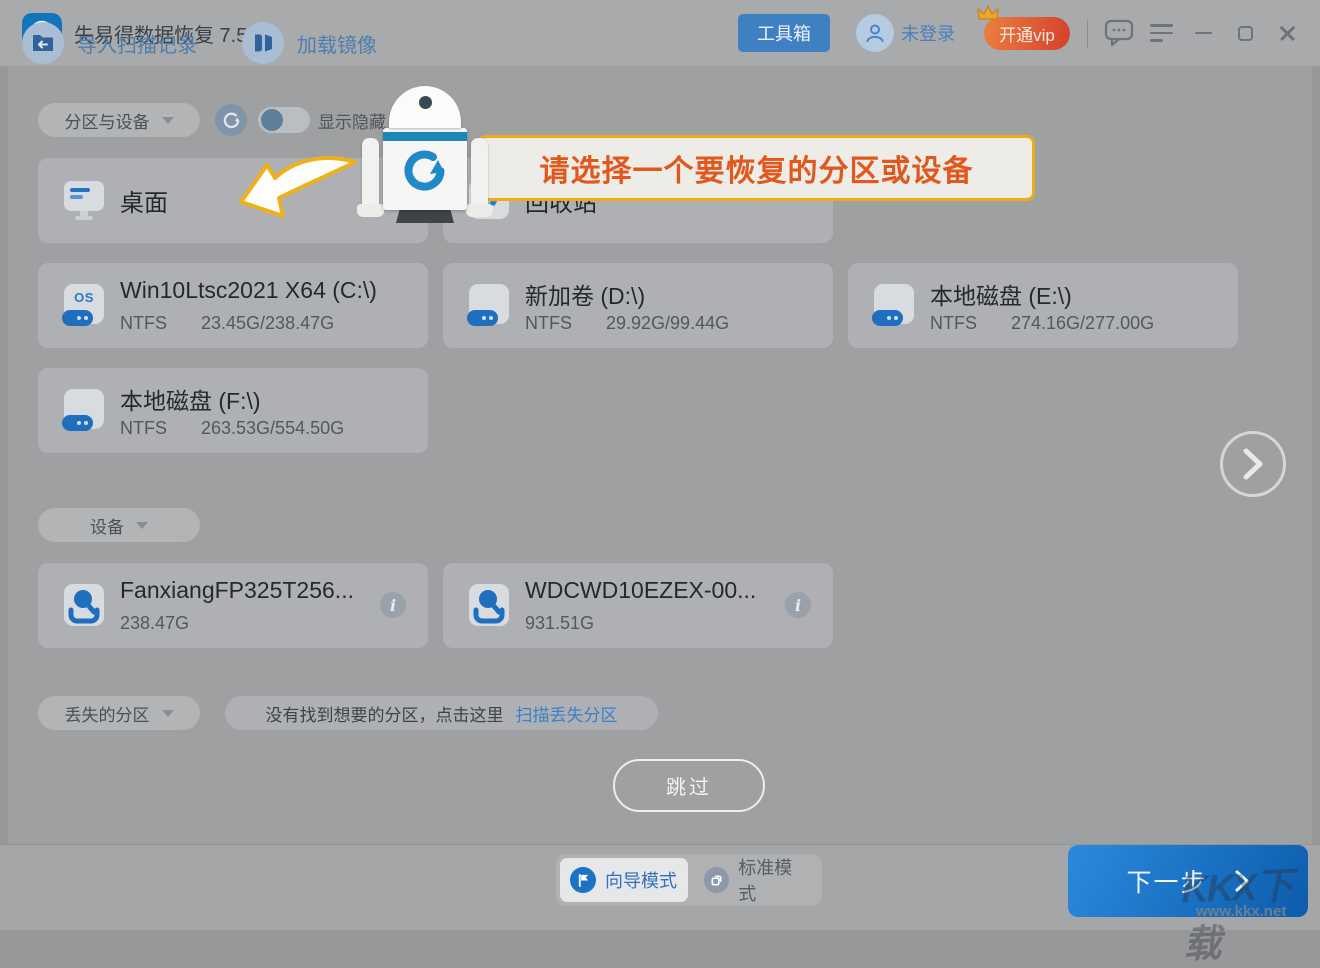 The image size is (1320, 968). I want to click on toggle-knob, so click(272, 120).